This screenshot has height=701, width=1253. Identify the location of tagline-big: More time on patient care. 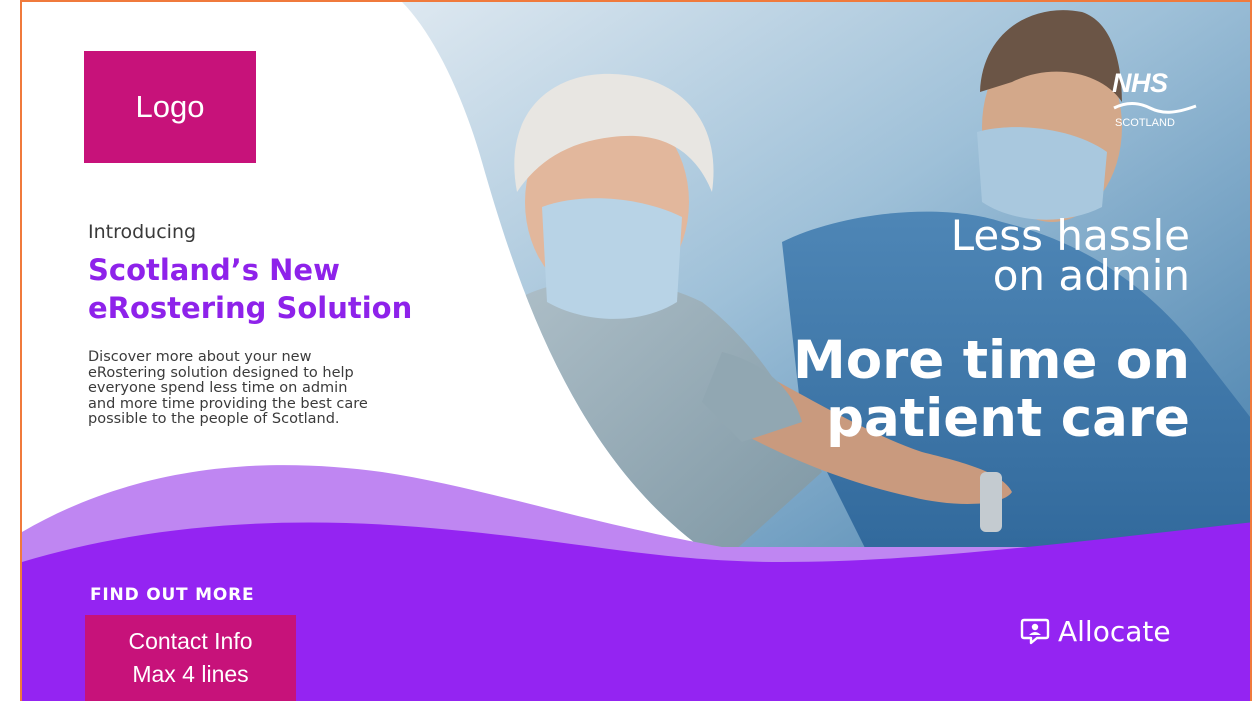
(991, 390).